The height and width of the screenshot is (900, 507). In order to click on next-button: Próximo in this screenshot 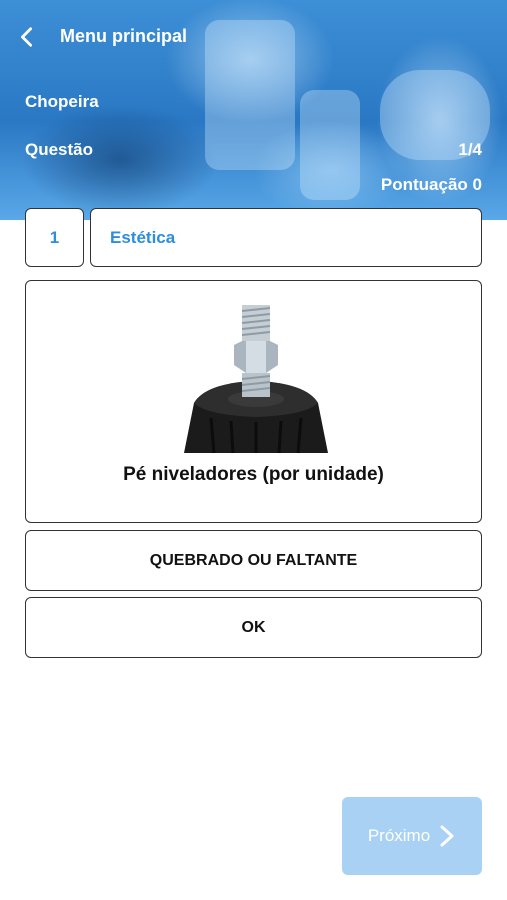, I will do `click(412, 836)`.